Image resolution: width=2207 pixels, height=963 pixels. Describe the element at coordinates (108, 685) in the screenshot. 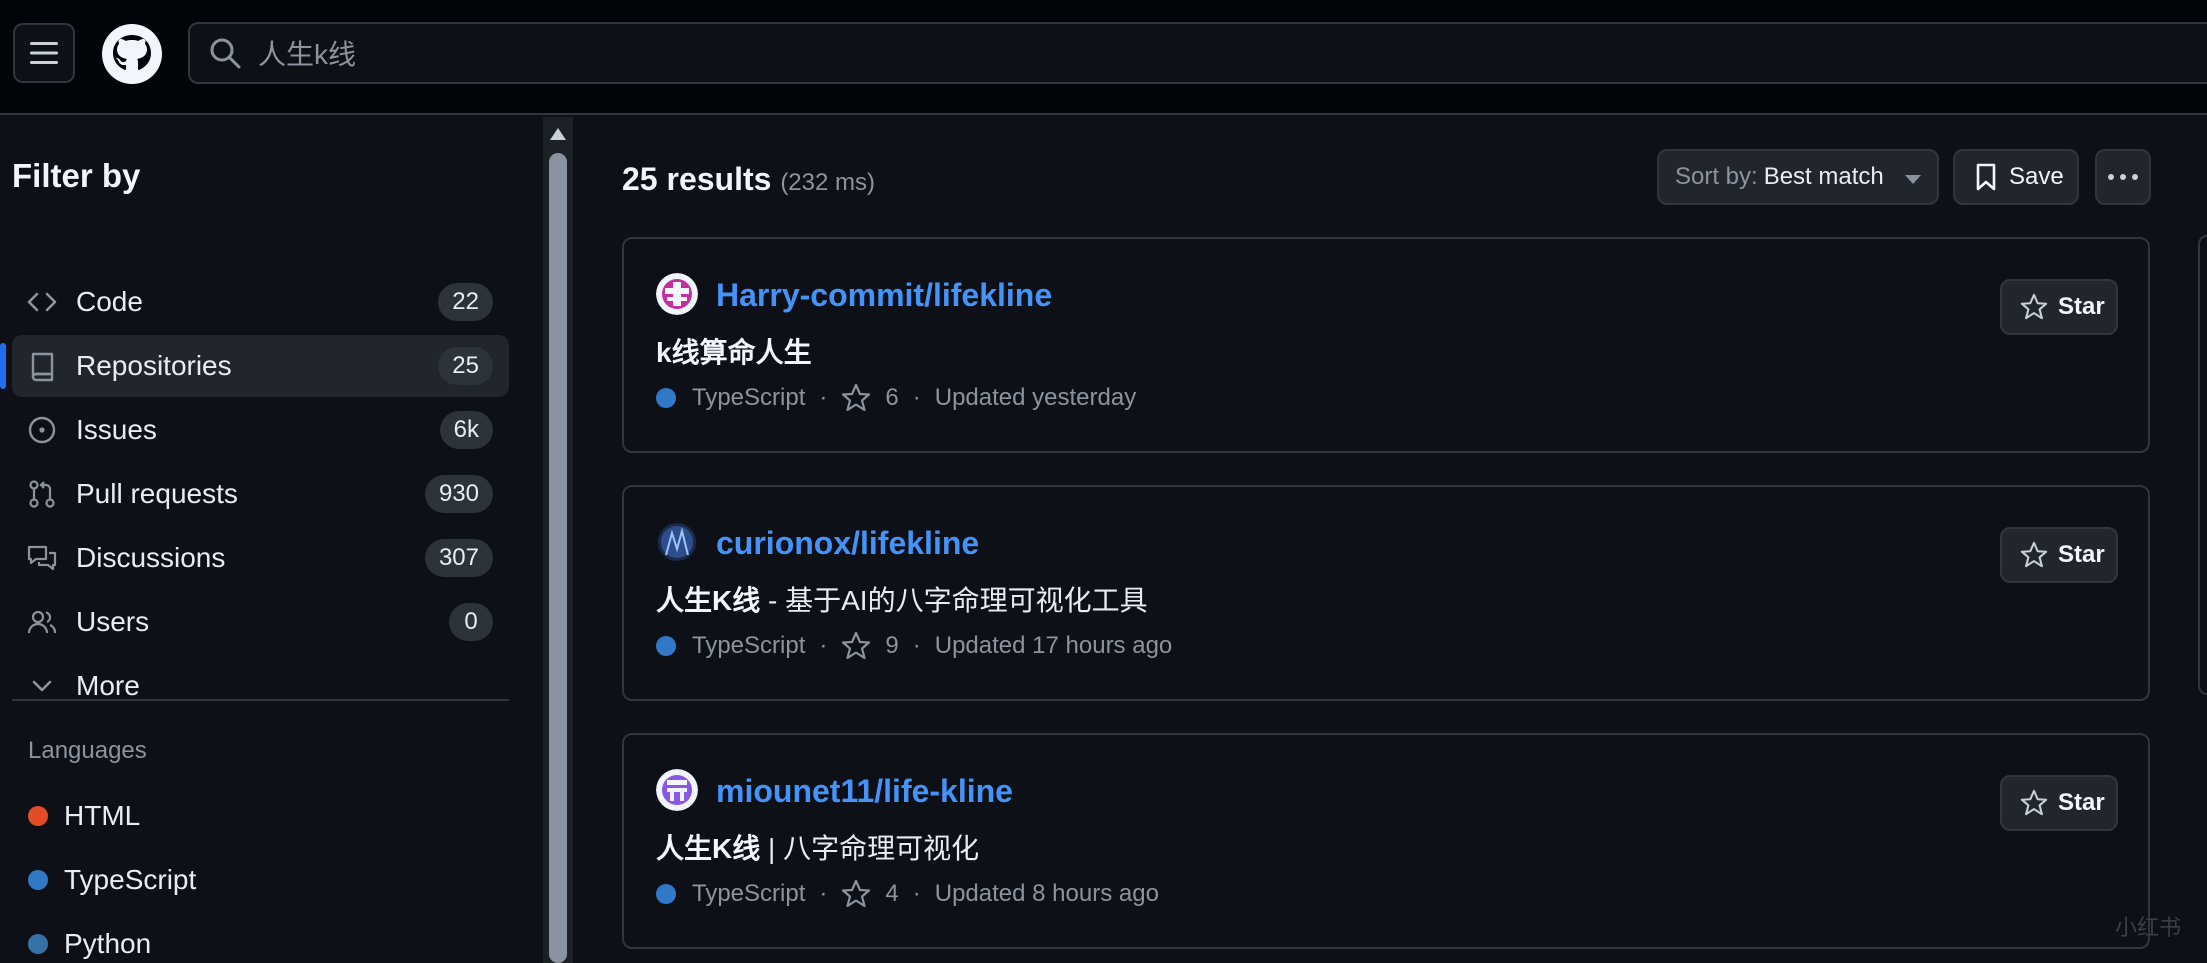

I see `sidebar-item-label: More` at that location.